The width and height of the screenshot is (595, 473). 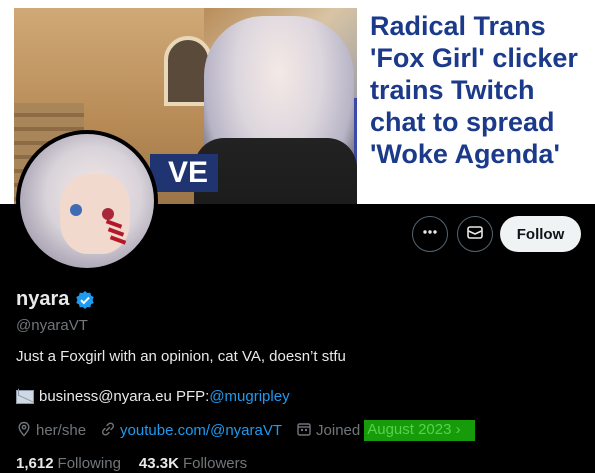 What do you see at coordinates (458, 429) in the screenshot?
I see `chevron-right-icon: ›` at bounding box center [458, 429].